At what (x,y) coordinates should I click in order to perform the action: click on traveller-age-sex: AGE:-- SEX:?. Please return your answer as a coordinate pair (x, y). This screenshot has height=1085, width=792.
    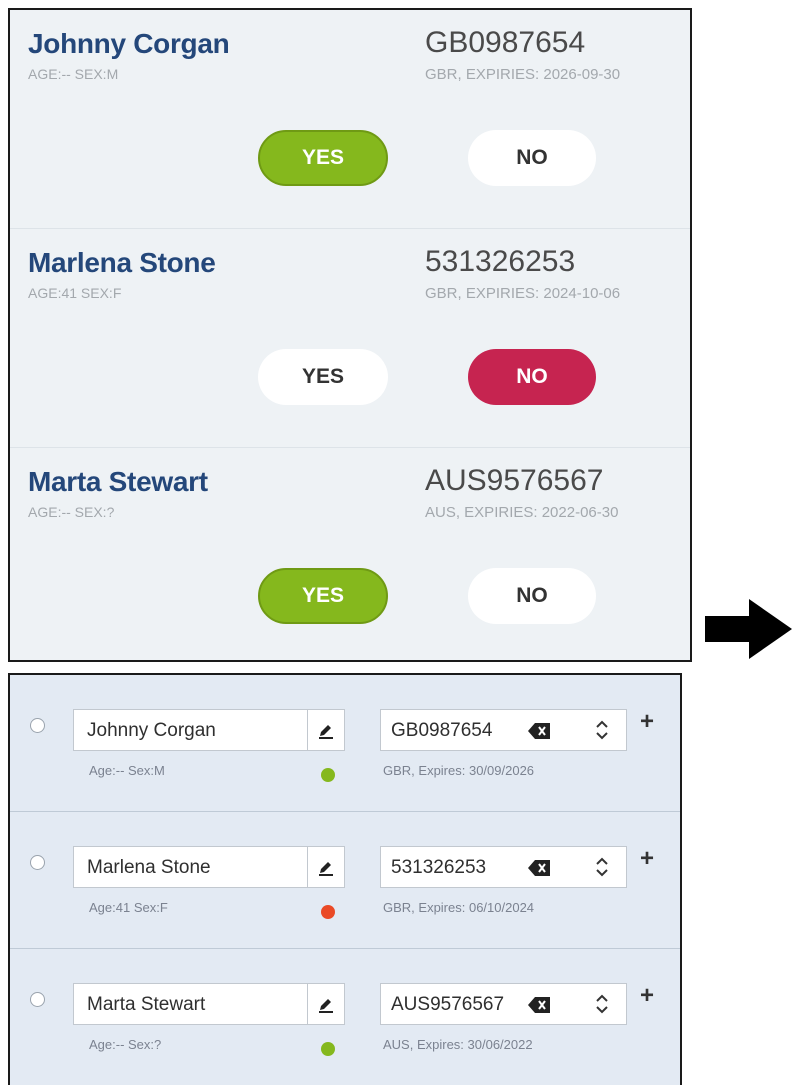
    Looking at the image, I should click on (71, 512).